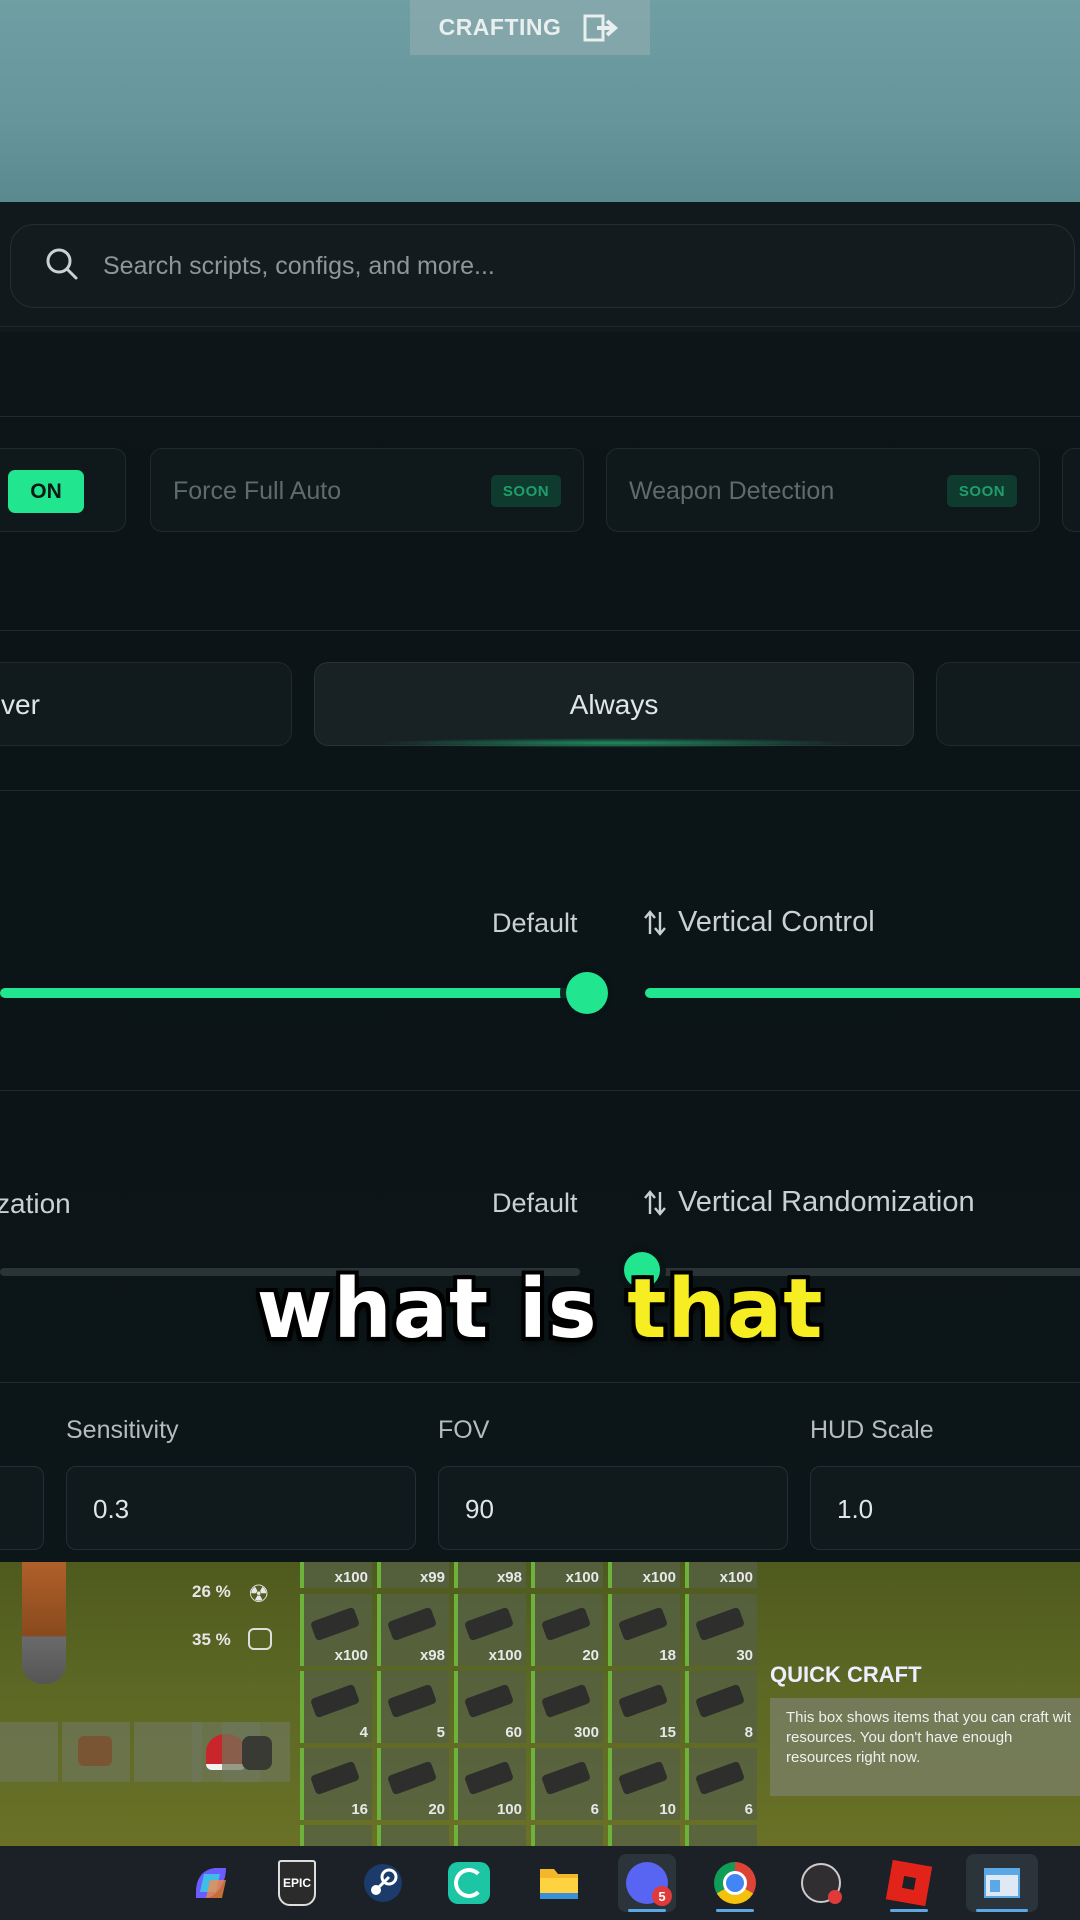 The width and height of the screenshot is (1080, 1920). Describe the element at coordinates (367, 490) in the screenshot. I see `force-full-auto-card: Force Full Auto SOON` at that location.